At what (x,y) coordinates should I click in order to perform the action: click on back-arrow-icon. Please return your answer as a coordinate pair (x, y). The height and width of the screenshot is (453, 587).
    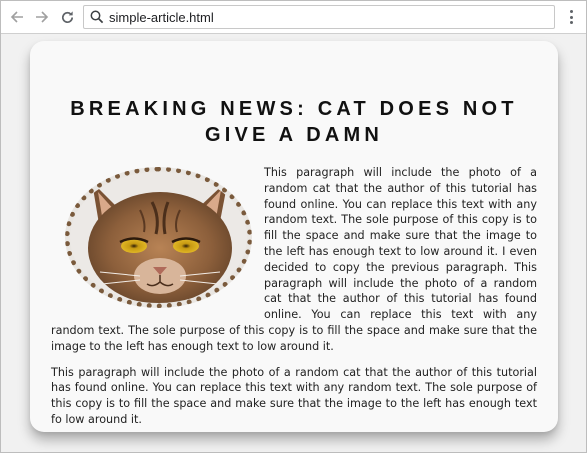
    Looking at the image, I should click on (16, 17).